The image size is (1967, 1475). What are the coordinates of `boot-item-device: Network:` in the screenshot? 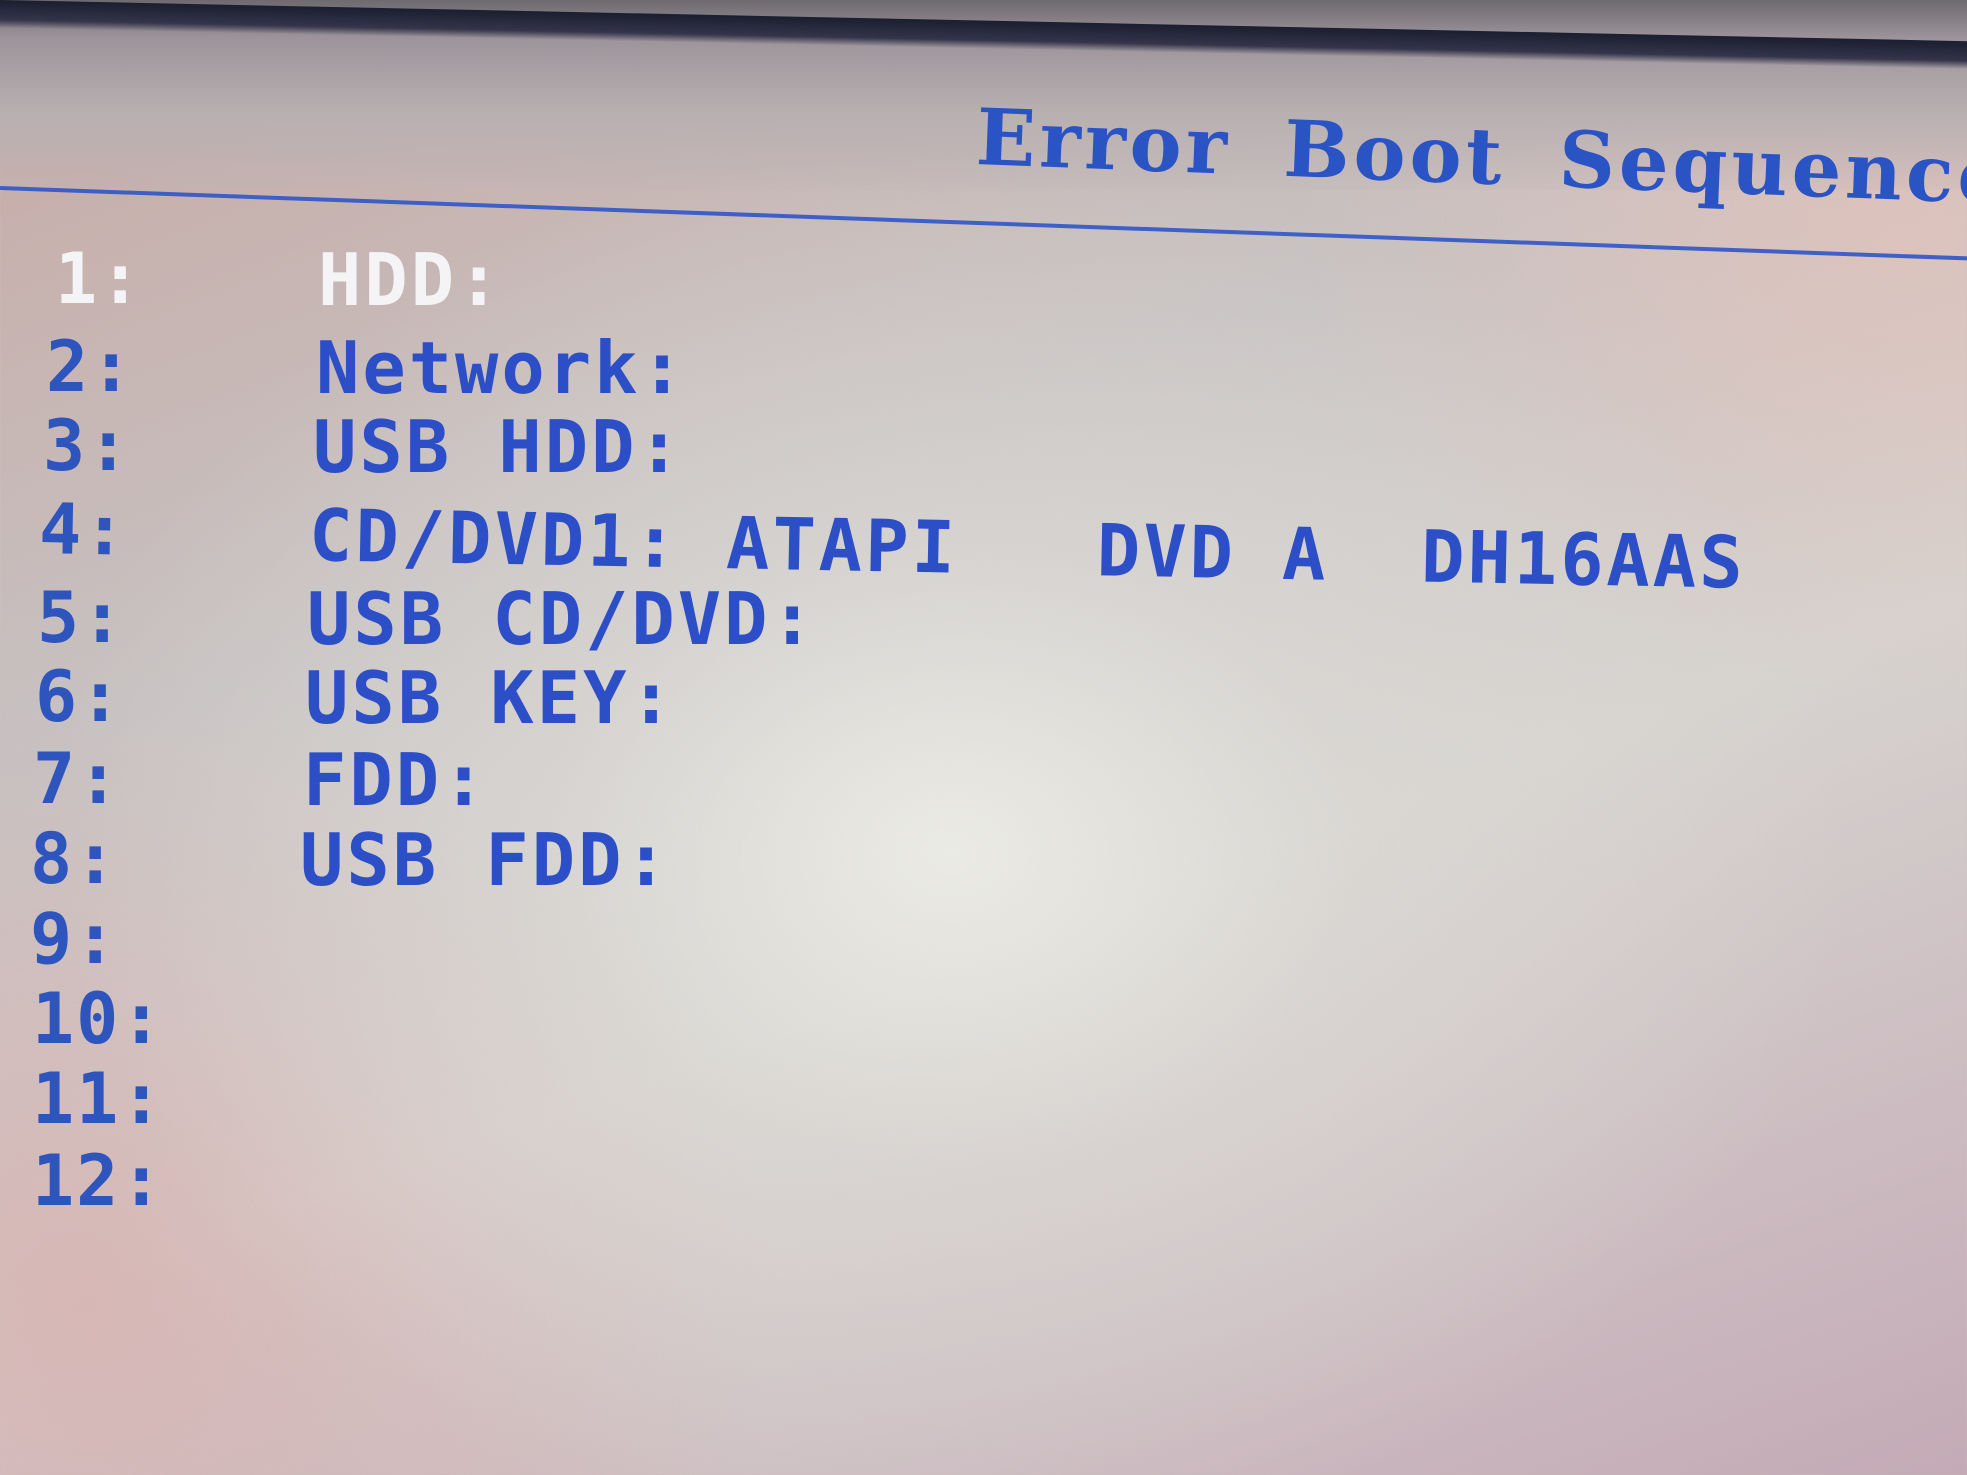 It's located at (501, 368).